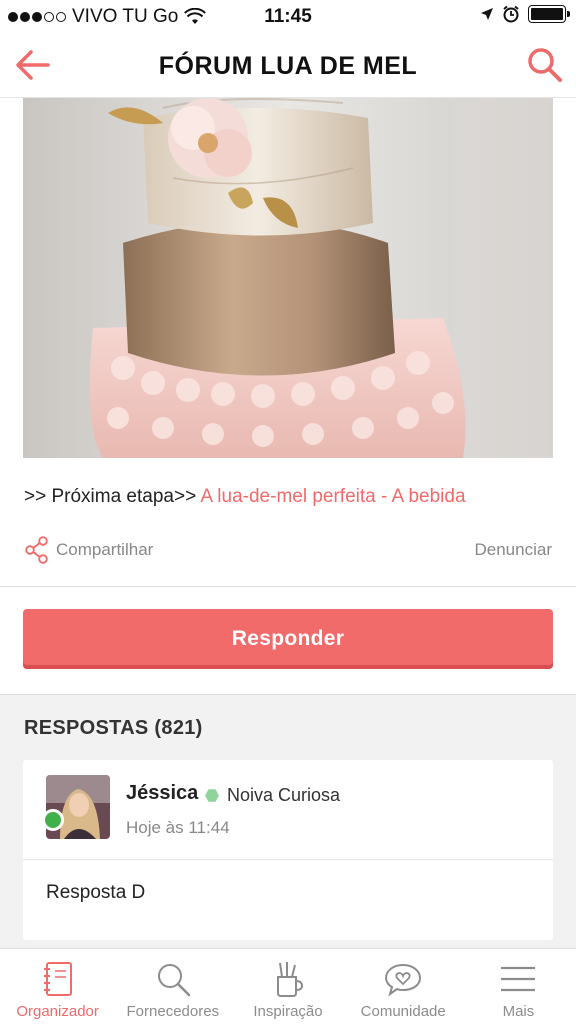  Describe the element at coordinates (549, 14) in the screenshot. I see `battery-icon` at that location.